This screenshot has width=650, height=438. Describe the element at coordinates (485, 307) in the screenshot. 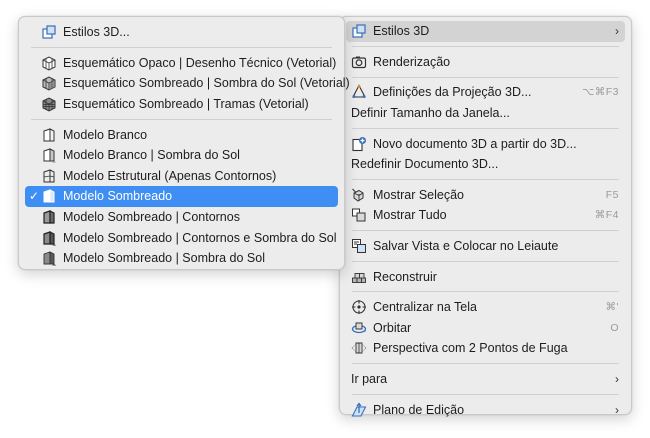

I see `menu-item-centralizar: Centralizar na Tela ⌘'` at that location.